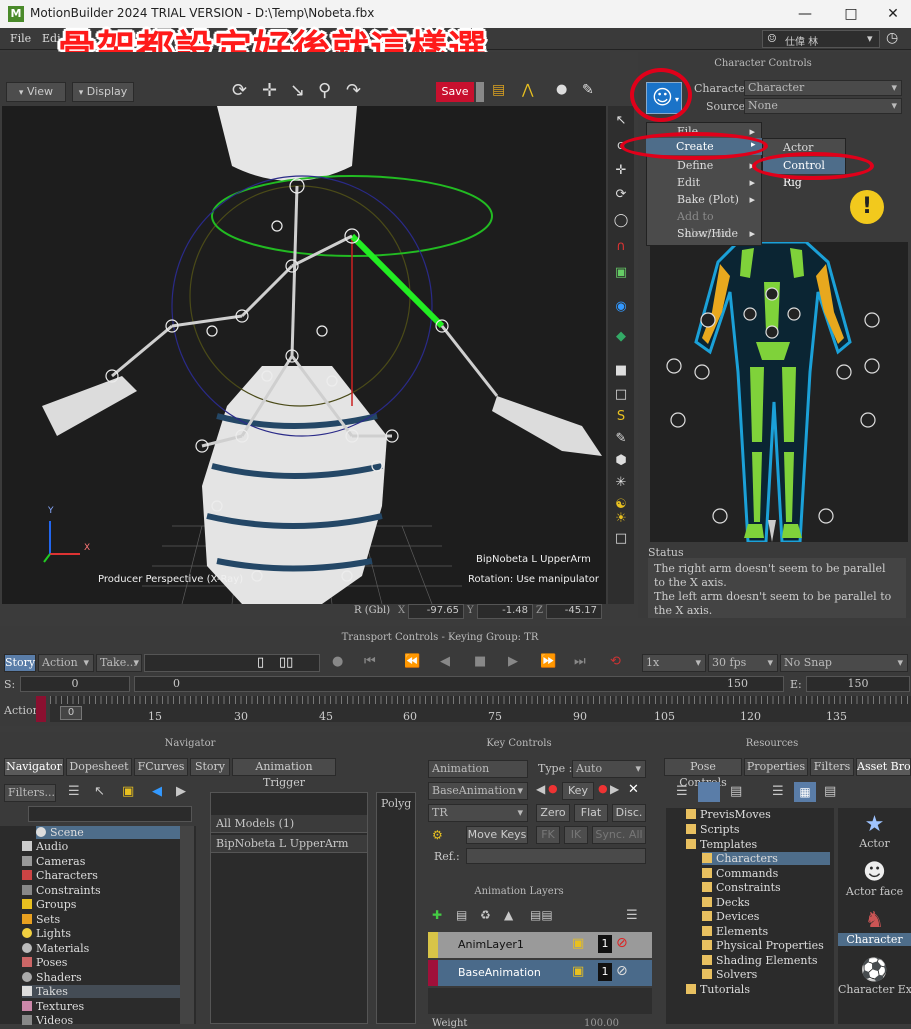  I want to click on add-layer-icon: ✚, so click(437, 915).